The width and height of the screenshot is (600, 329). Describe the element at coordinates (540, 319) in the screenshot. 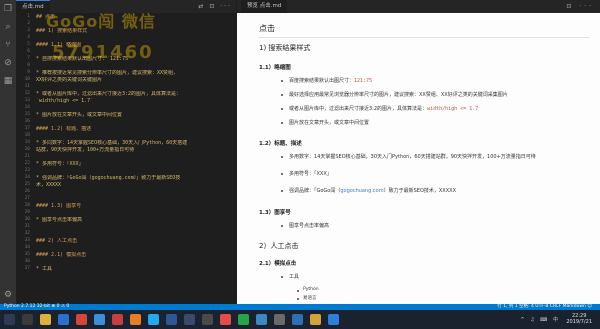

I see `system-tray: ^ ♫ ⌨ 中` at that location.